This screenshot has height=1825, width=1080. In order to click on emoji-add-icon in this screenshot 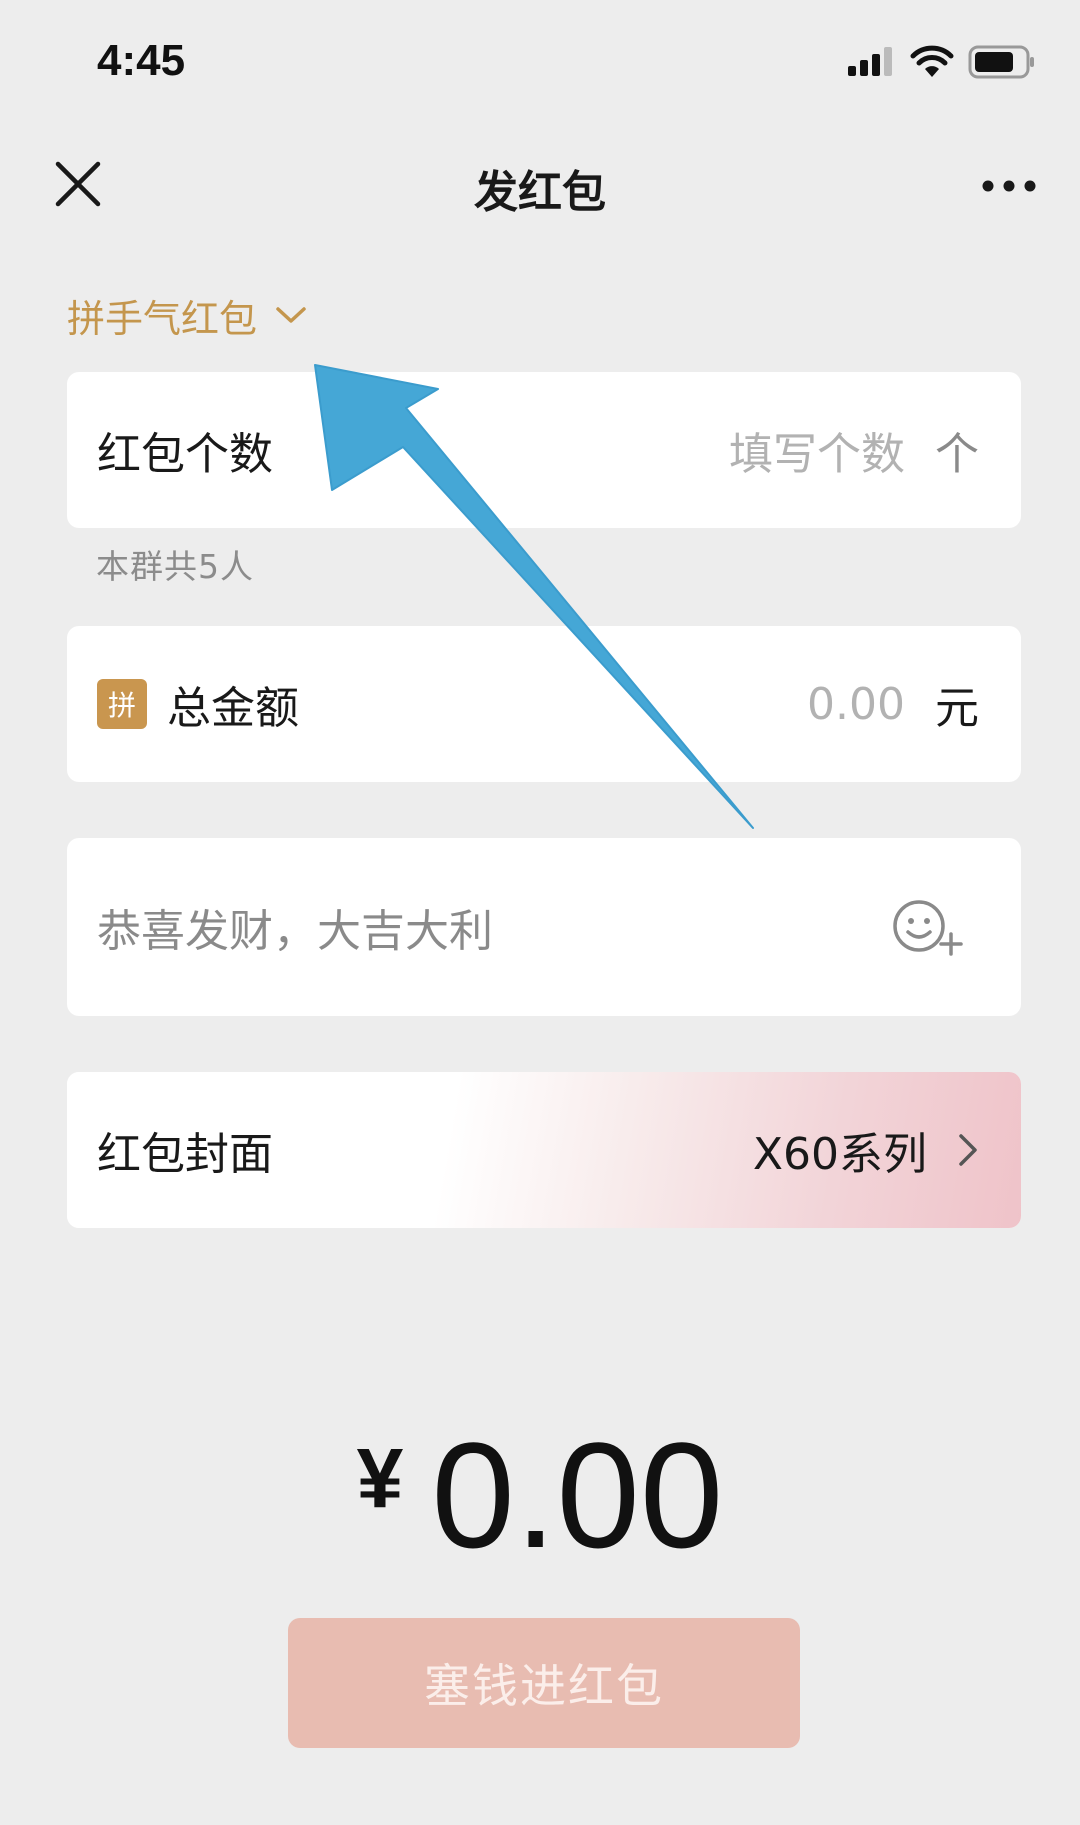, I will do `click(927, 927)`.